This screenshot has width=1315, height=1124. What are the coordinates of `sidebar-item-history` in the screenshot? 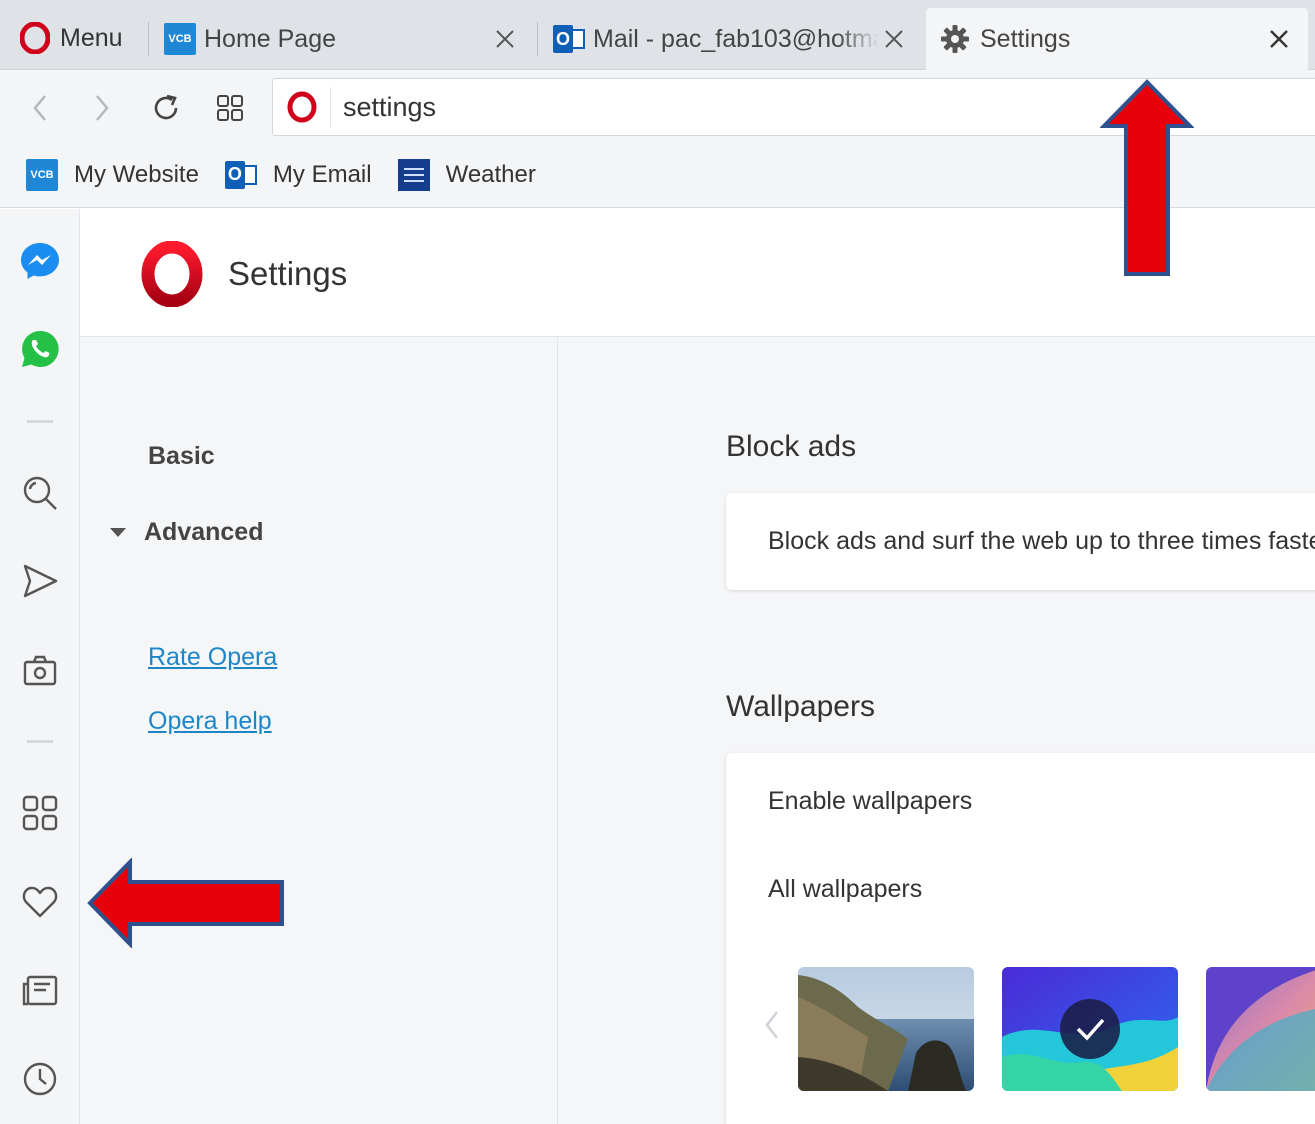 It's located at (40, 1079).